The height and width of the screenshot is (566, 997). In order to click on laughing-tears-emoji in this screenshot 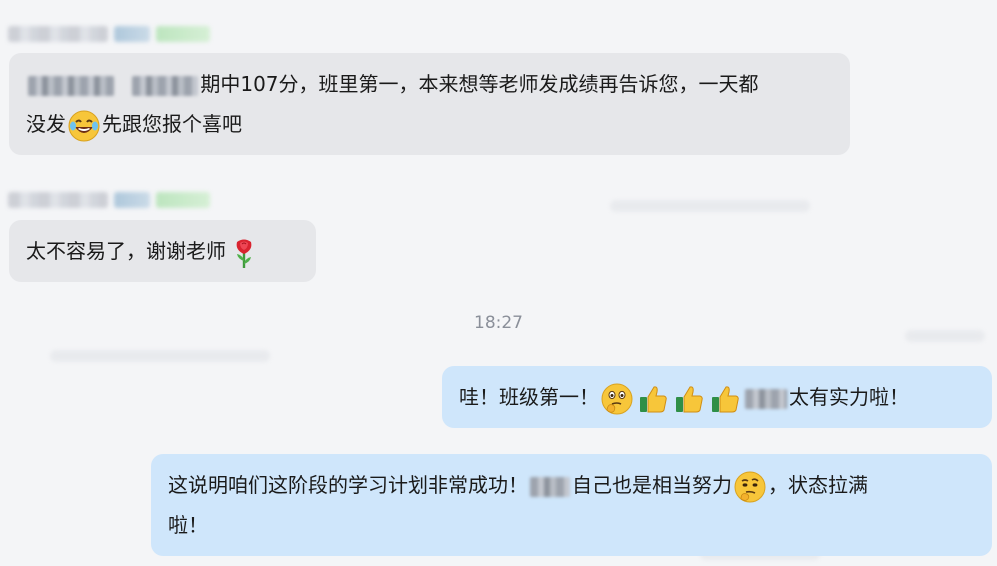, I will do `click(84, 126)`.